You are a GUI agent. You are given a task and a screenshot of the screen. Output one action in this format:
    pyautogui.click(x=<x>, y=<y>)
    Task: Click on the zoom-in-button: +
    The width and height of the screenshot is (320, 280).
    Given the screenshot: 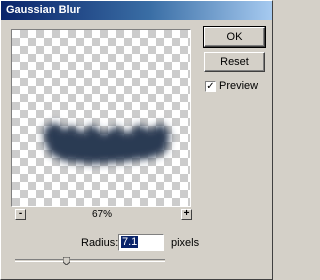 What is the action you would take?
    pyautogui.click(x=186, y=214)
    